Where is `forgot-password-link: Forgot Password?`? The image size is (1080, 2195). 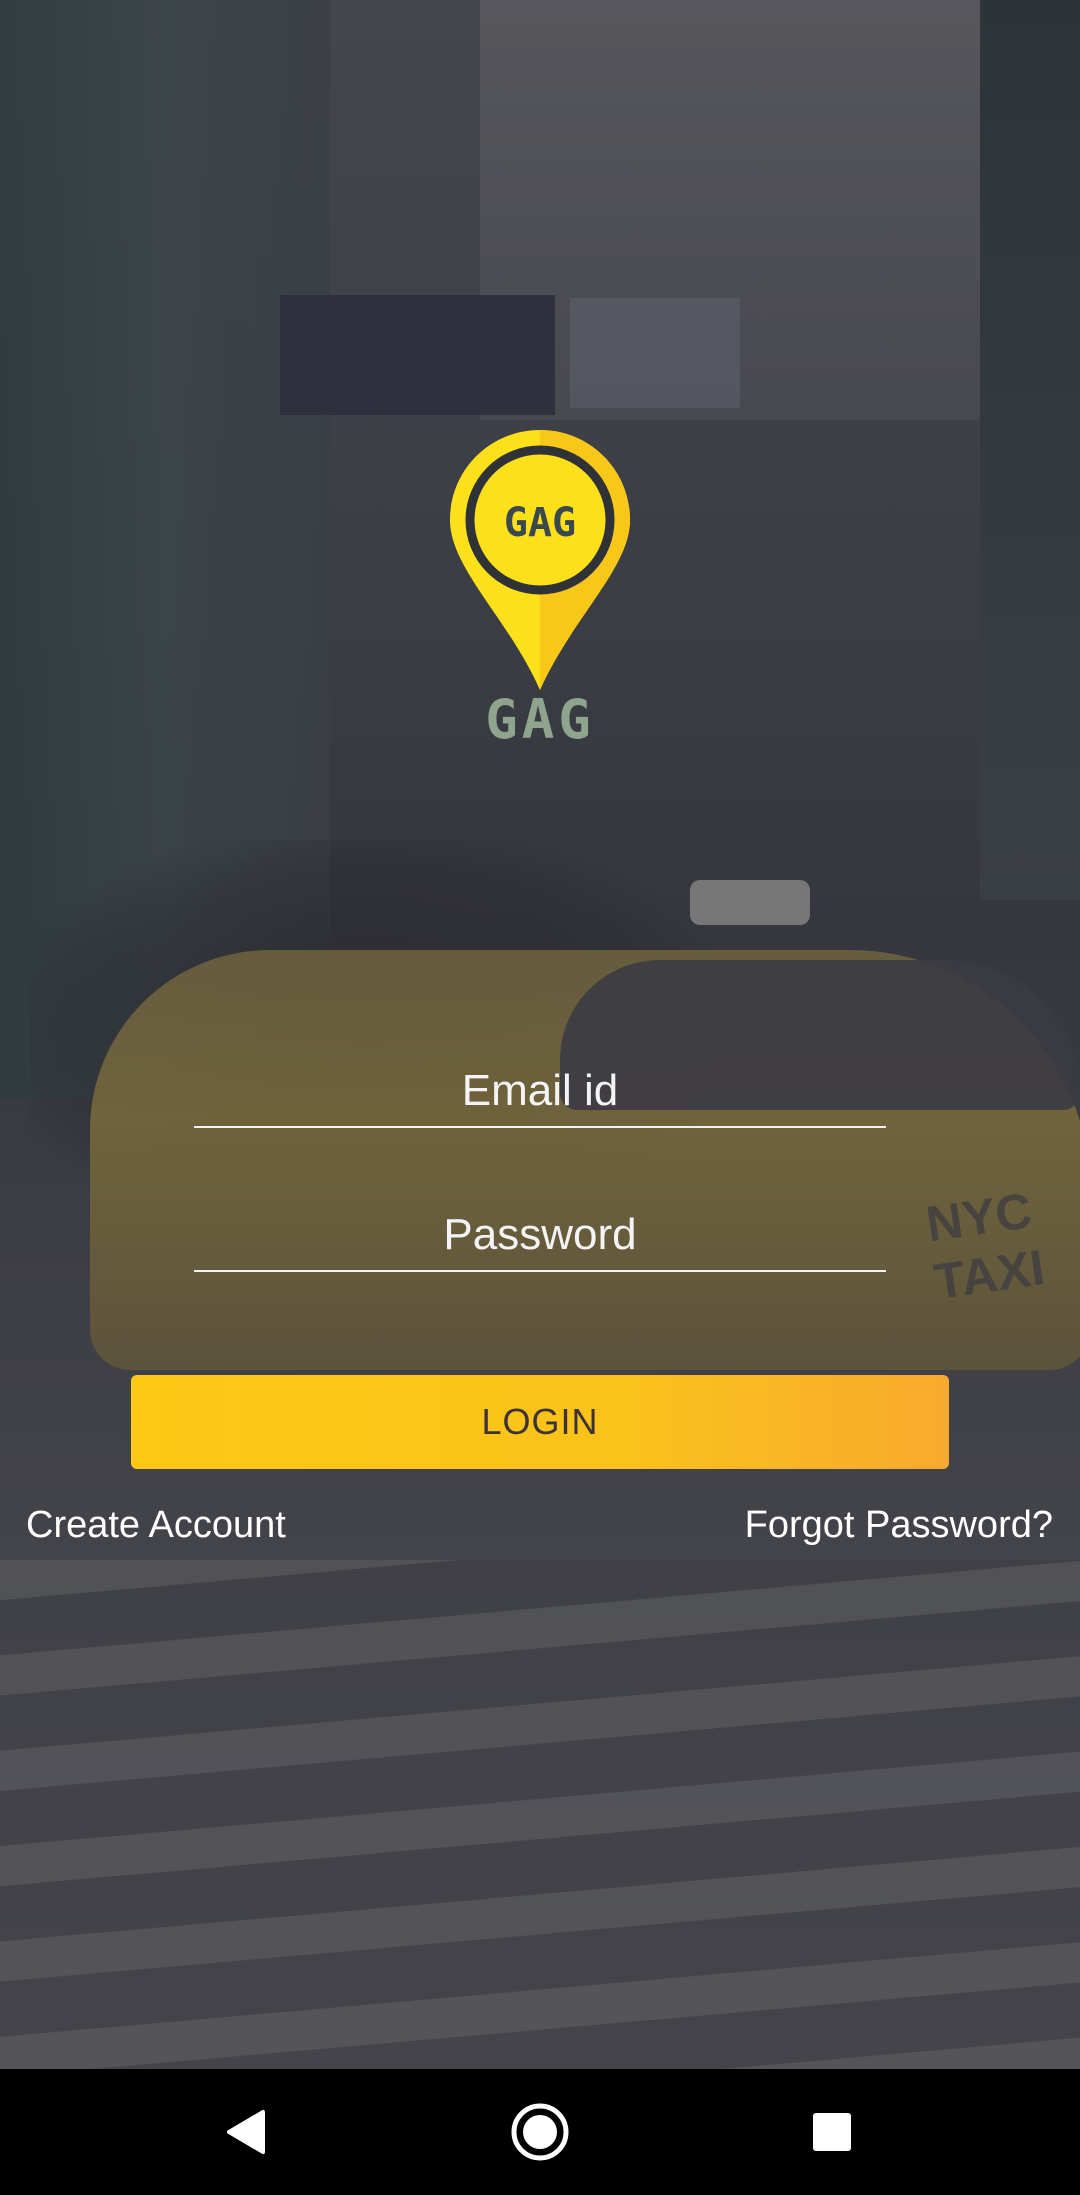 forgot-password-link: Forgot Password? is located at coordinates (899, 1525).